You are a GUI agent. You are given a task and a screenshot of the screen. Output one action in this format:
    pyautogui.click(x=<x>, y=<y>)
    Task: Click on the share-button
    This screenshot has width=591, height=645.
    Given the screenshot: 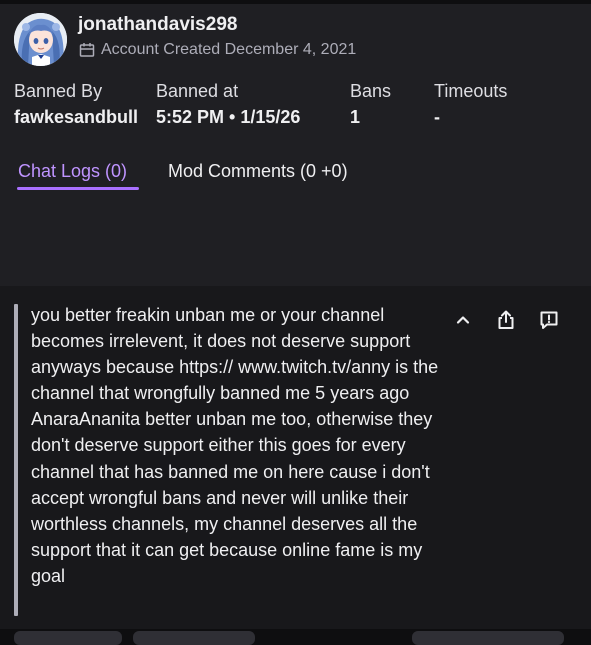 What is the action you would take?
    pyautogui.click(x=506, y=320)
    